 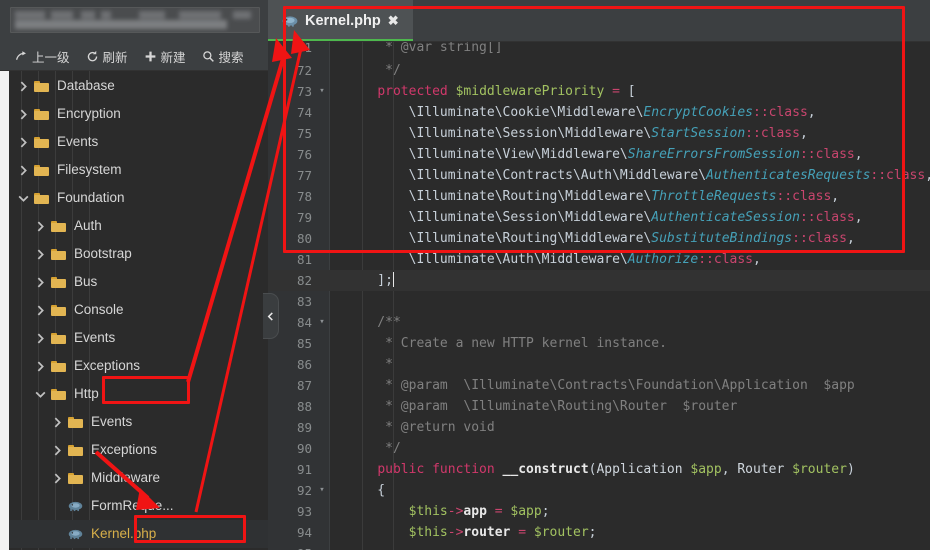 I want to click on code-line: 90 */, so click(x=599, y=448).